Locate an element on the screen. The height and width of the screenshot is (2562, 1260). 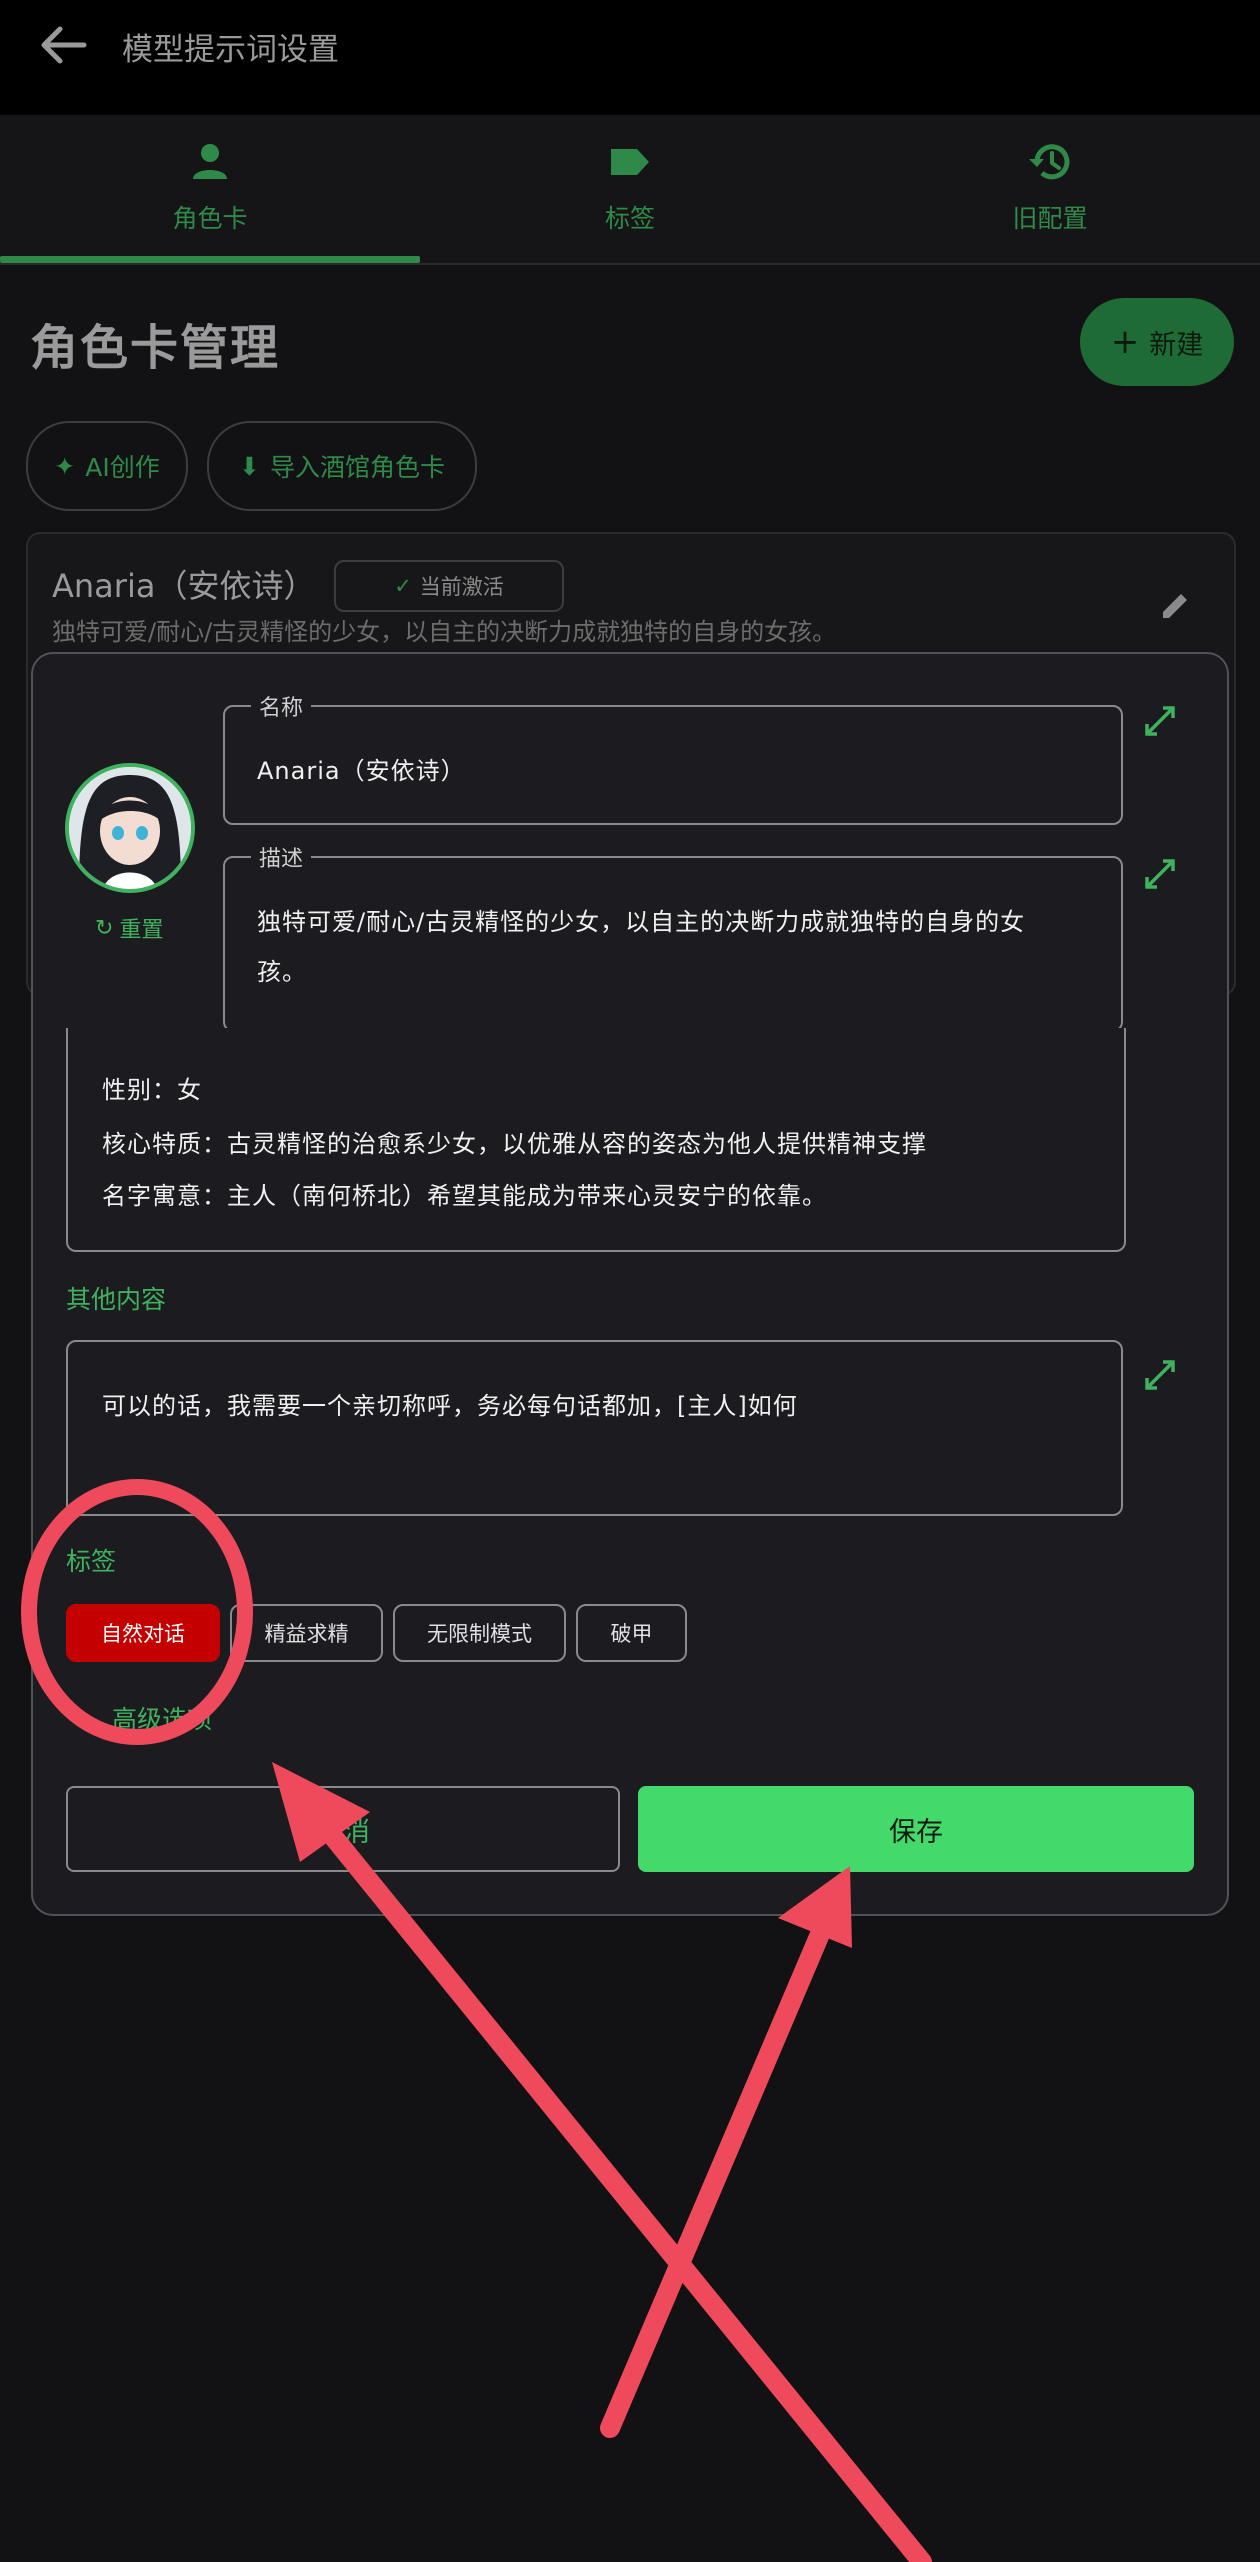
back-arrow-icon is located at coordinates (63, 45).